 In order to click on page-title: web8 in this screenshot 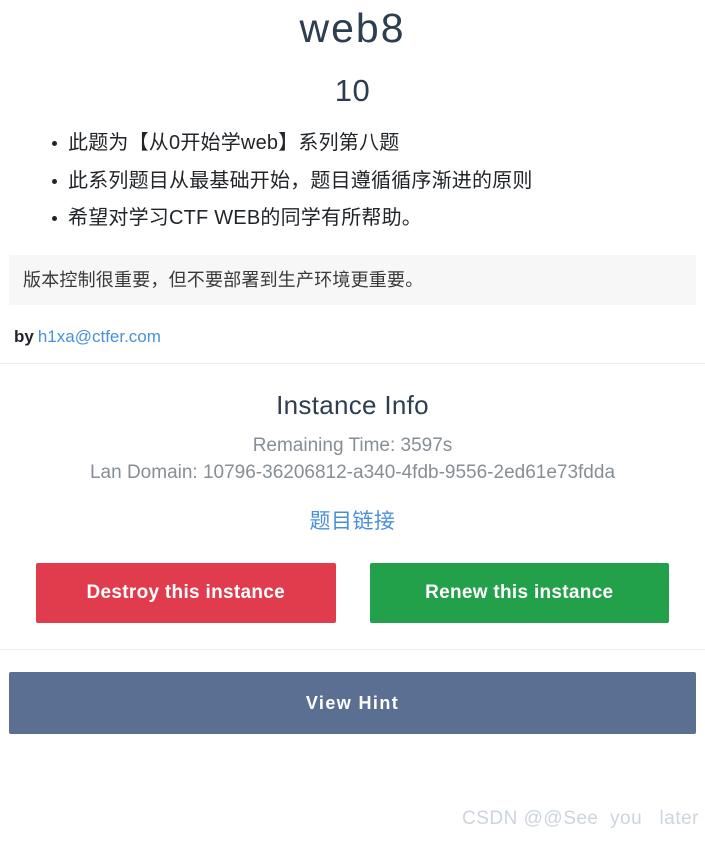, I will do `click(352, 28)`.